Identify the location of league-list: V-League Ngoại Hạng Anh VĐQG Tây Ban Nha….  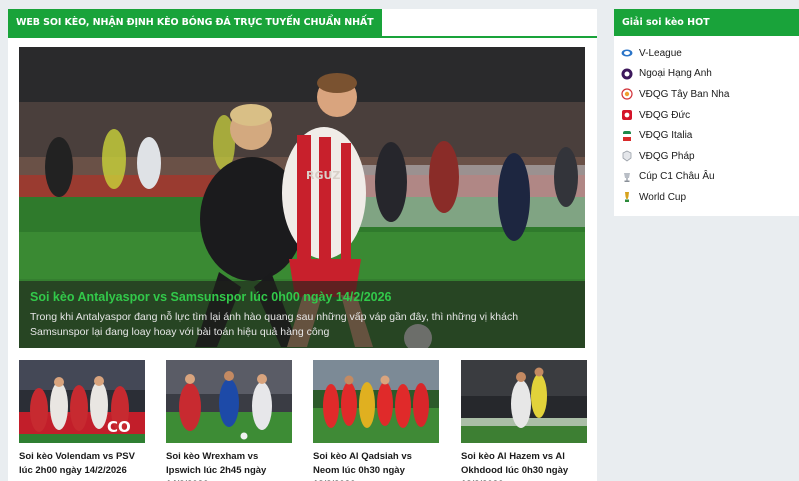
(706, 122).